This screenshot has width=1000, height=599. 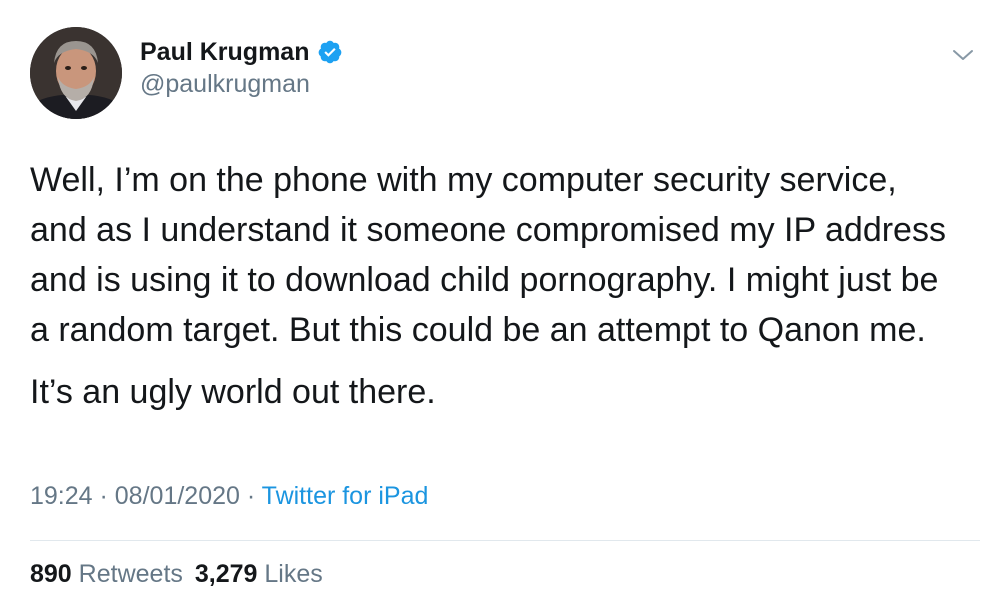 What do you see at coordinates (505, 540) in the screenshot?
I see `divider` at bounding box center [505, 540].